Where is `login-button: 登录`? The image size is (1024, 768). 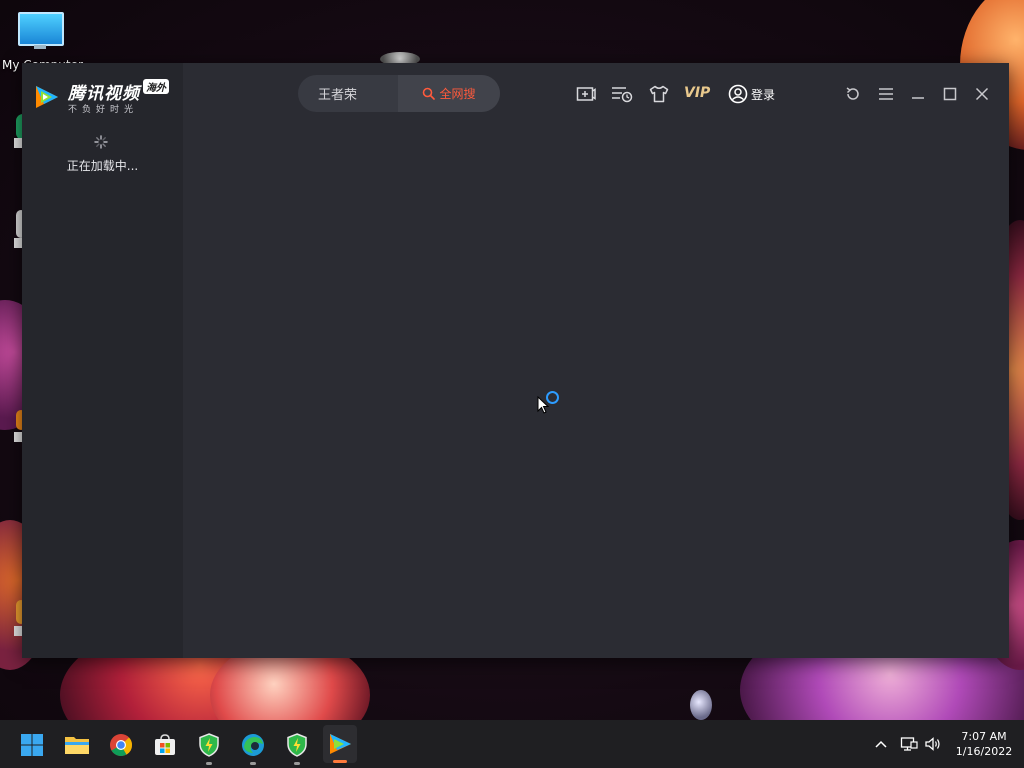 login-button: 登录 is located at coordinates (751, 94).